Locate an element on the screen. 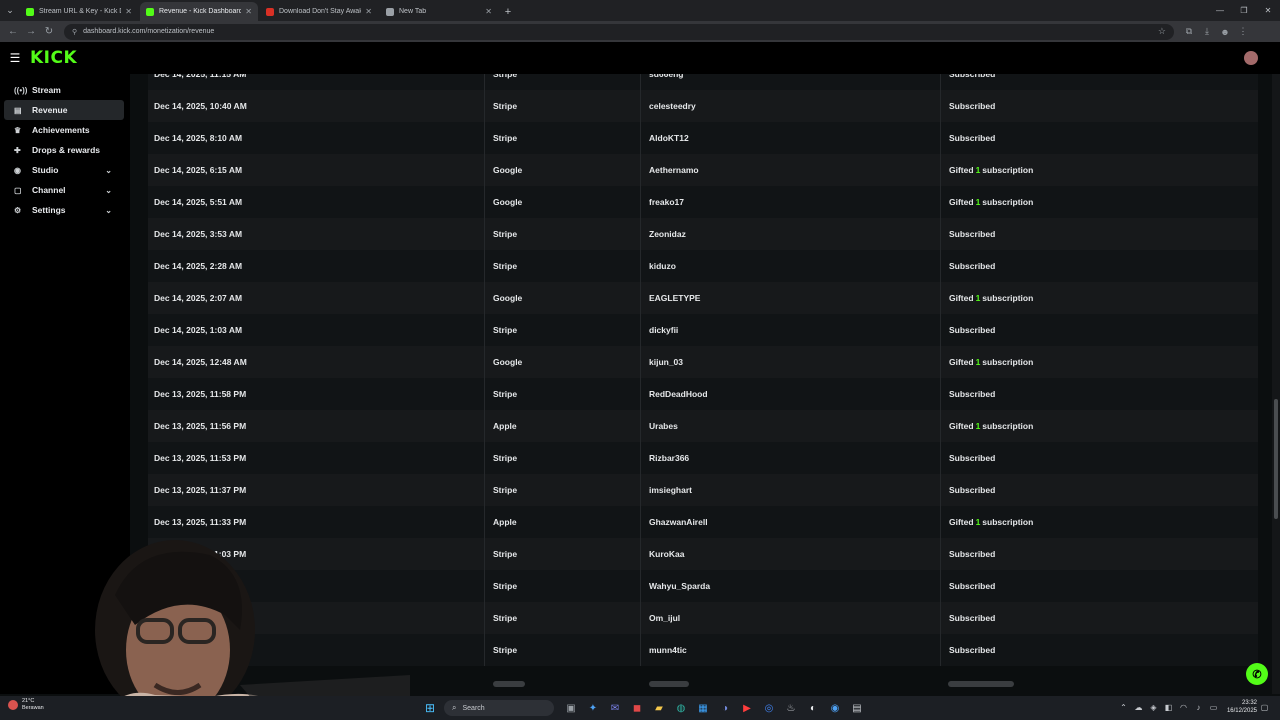  page-scrollbar is located at coordinates (1276, 384).